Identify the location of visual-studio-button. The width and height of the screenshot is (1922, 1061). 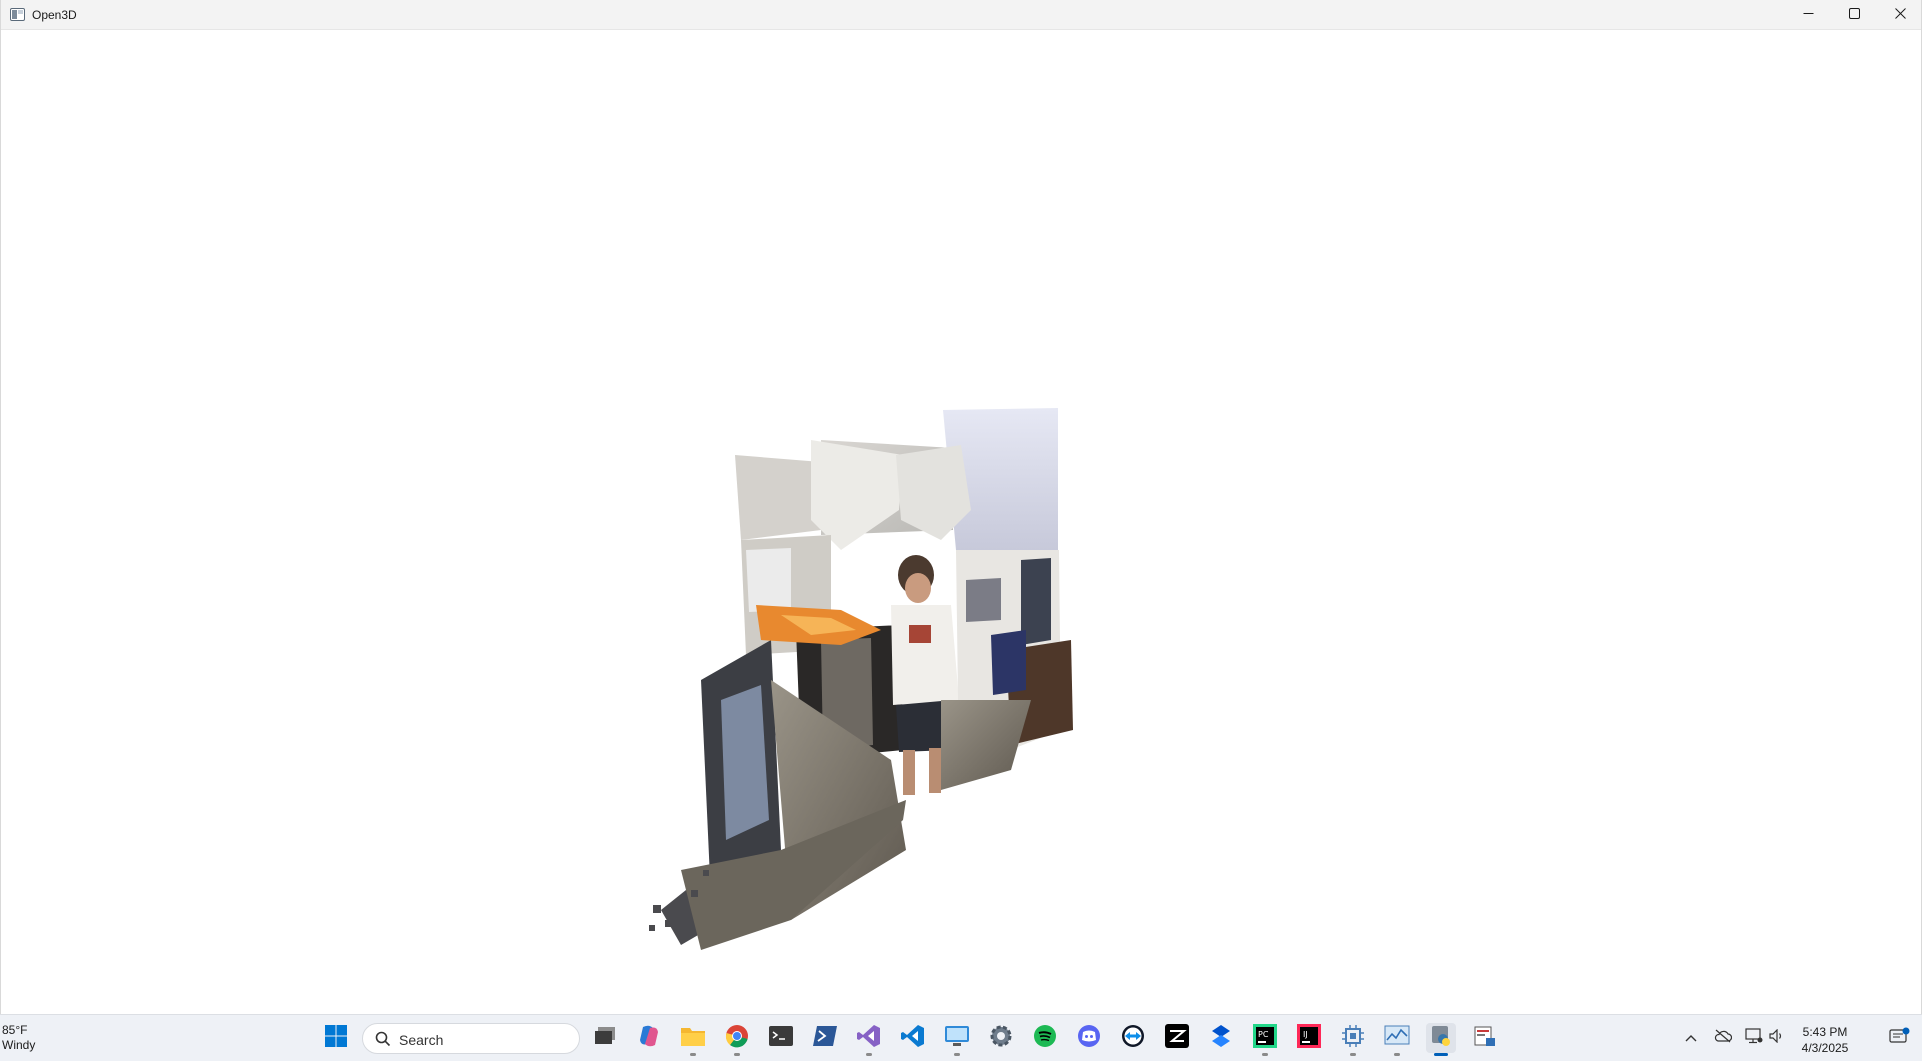
(869, 1039).